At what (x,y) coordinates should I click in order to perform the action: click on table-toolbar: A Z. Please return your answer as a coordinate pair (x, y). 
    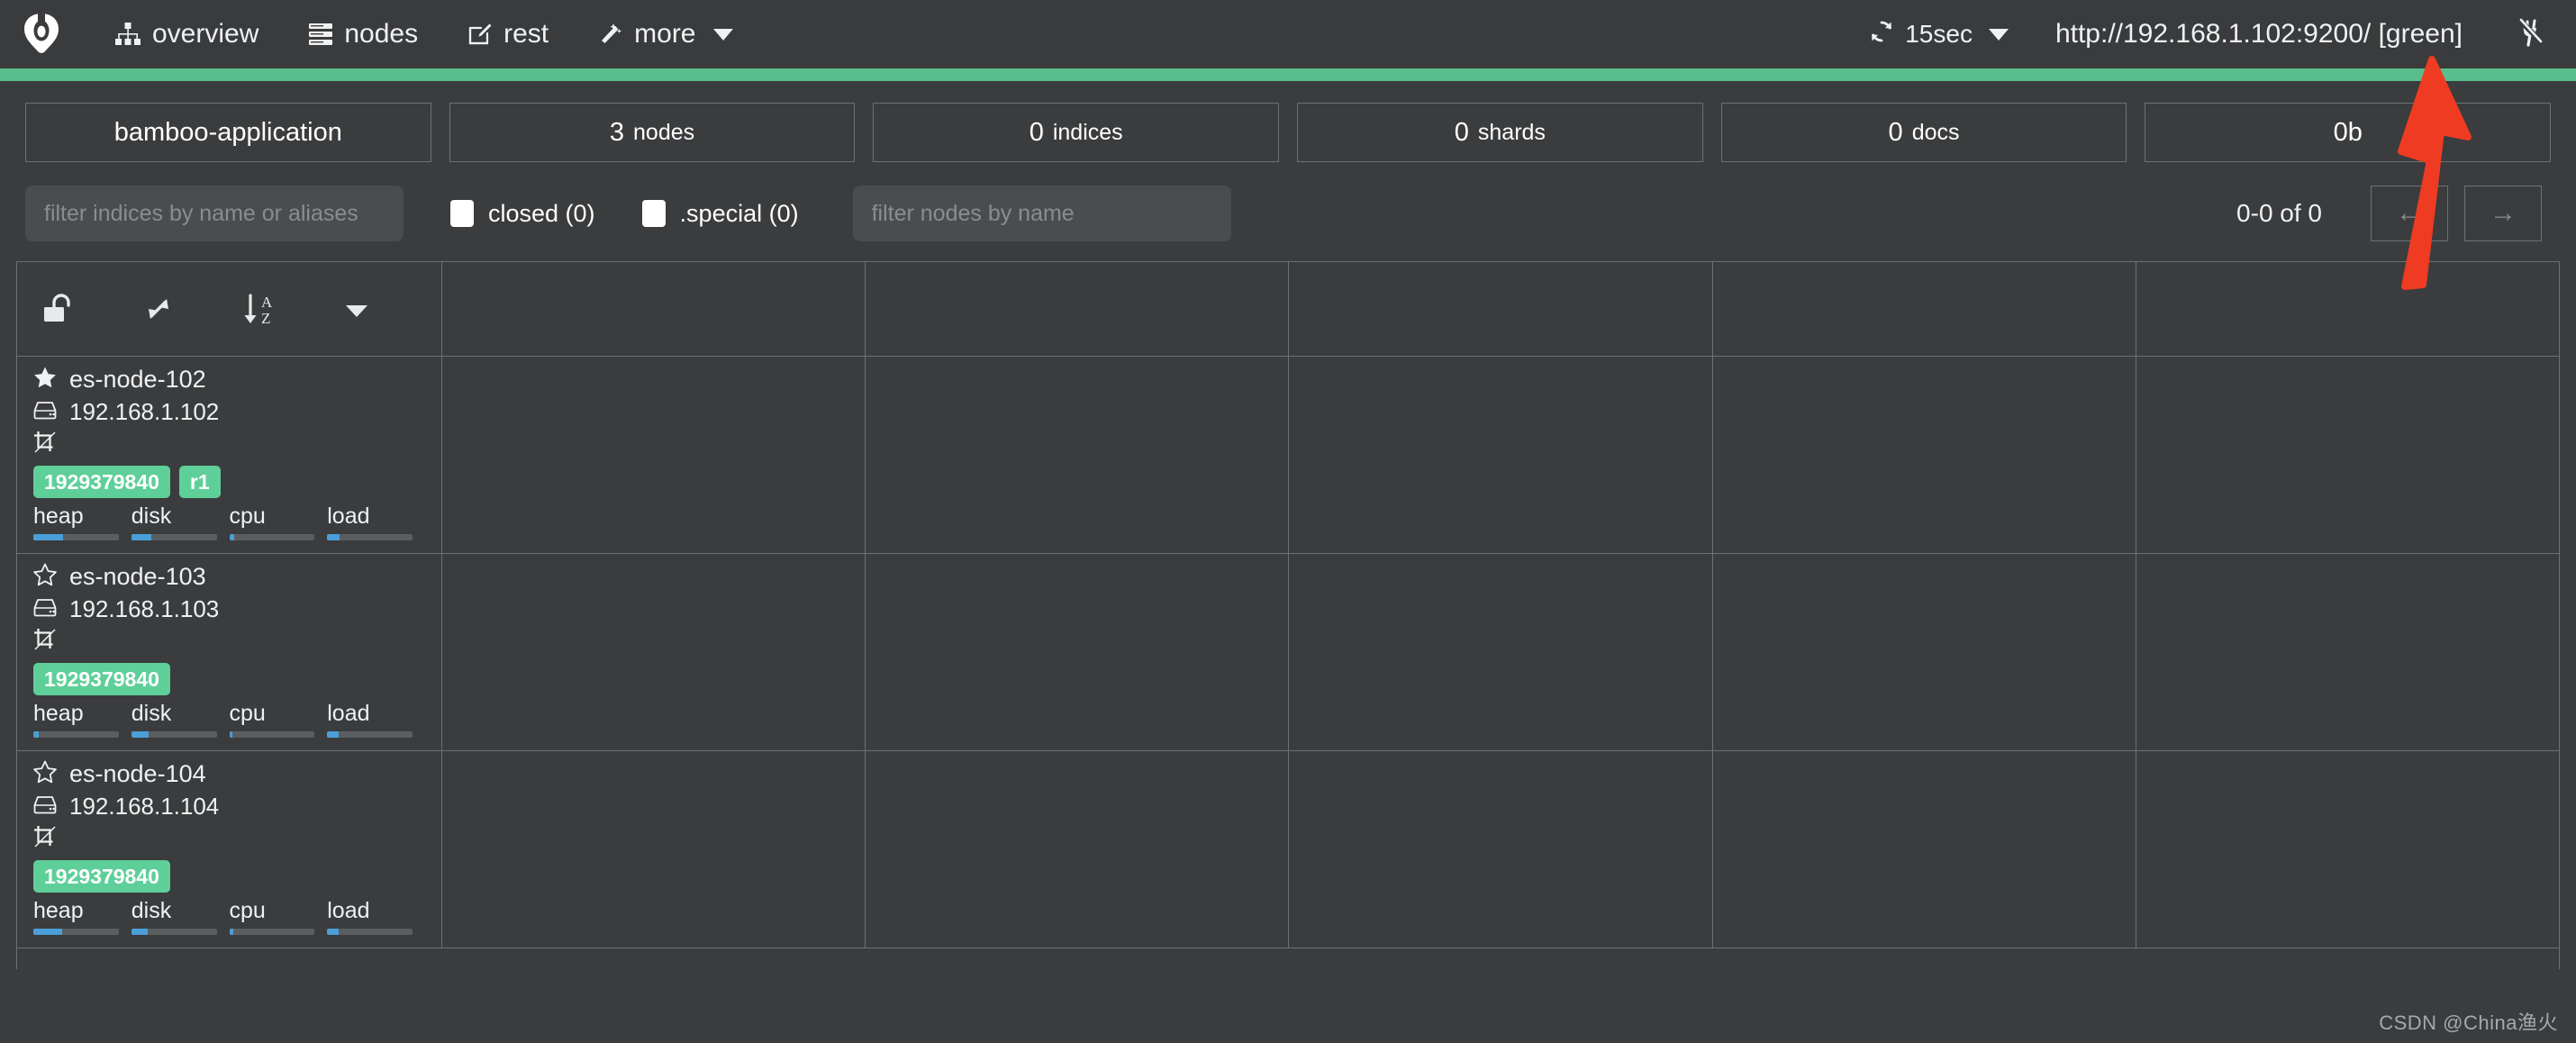
    Looking at the image, I should click on (229, 309).